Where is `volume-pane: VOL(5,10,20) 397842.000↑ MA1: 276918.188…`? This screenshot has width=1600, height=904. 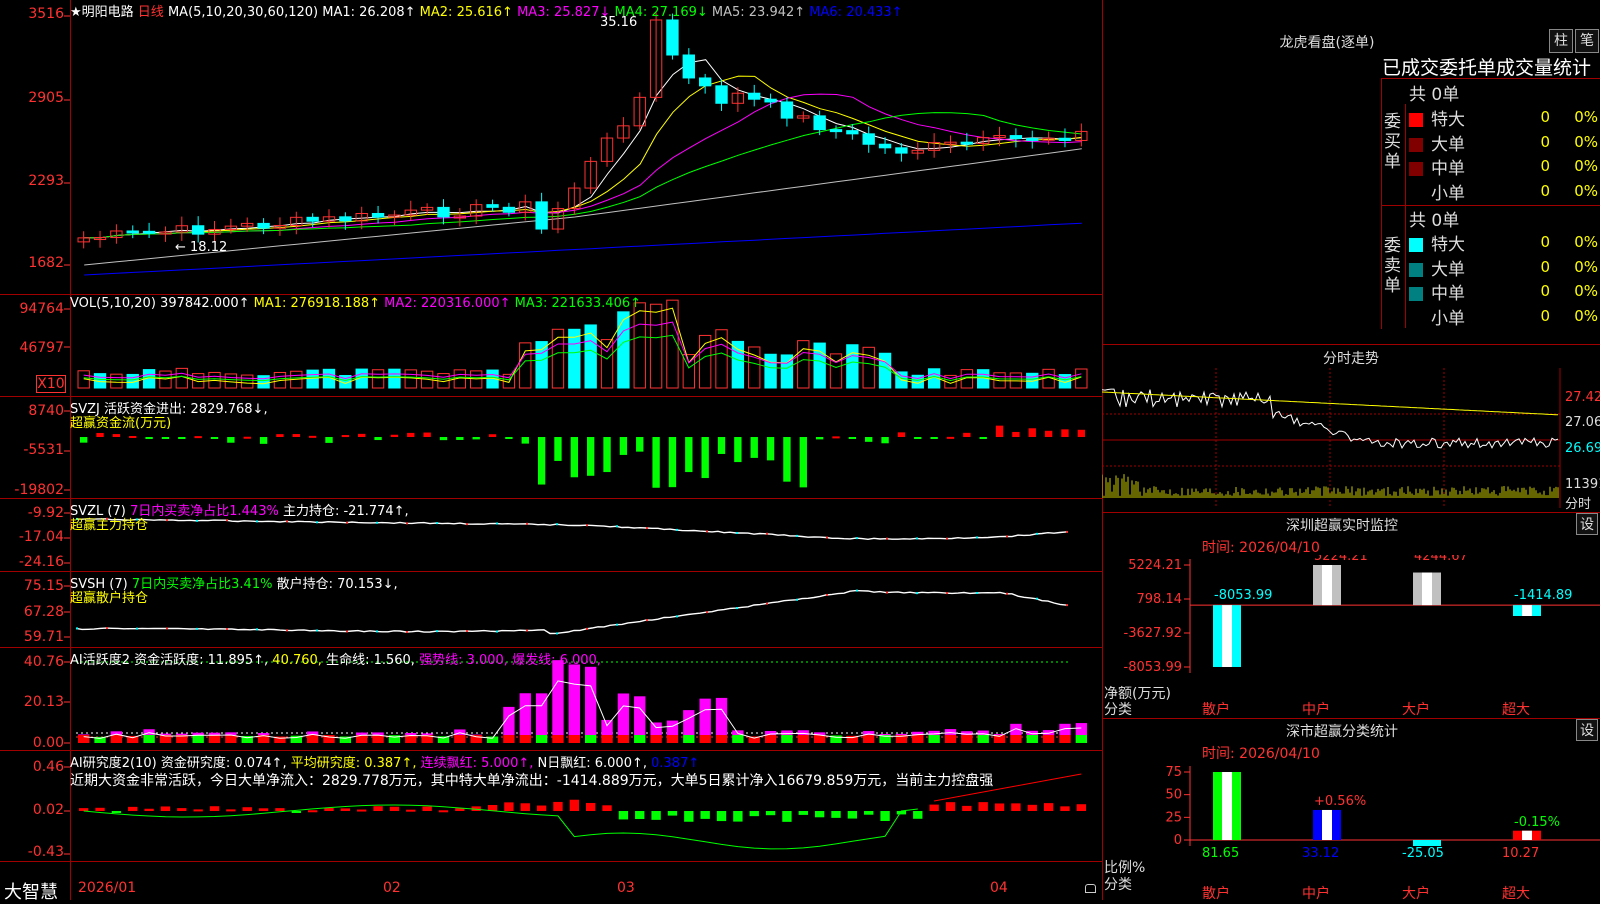
volume-pane: VOL(5,10,20) 397842.000↑ MA1: 276918.188… is located at coordinates (551, 346).